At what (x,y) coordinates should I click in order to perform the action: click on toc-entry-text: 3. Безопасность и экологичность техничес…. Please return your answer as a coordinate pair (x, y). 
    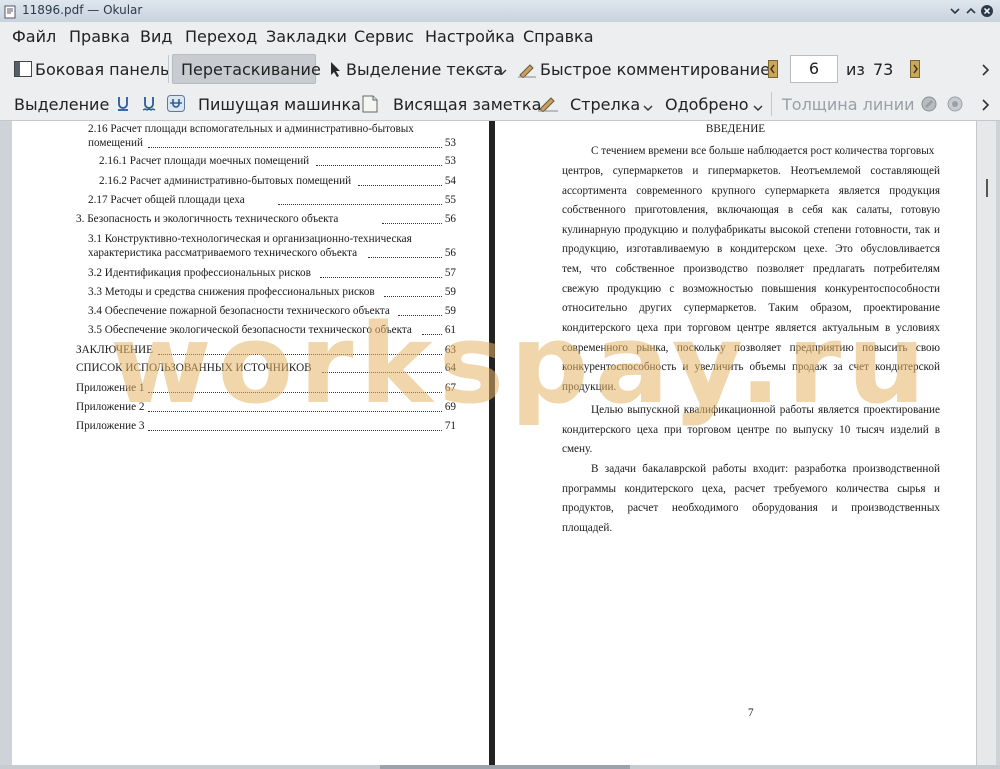
    Looking at the image, I should click on (207, 219).